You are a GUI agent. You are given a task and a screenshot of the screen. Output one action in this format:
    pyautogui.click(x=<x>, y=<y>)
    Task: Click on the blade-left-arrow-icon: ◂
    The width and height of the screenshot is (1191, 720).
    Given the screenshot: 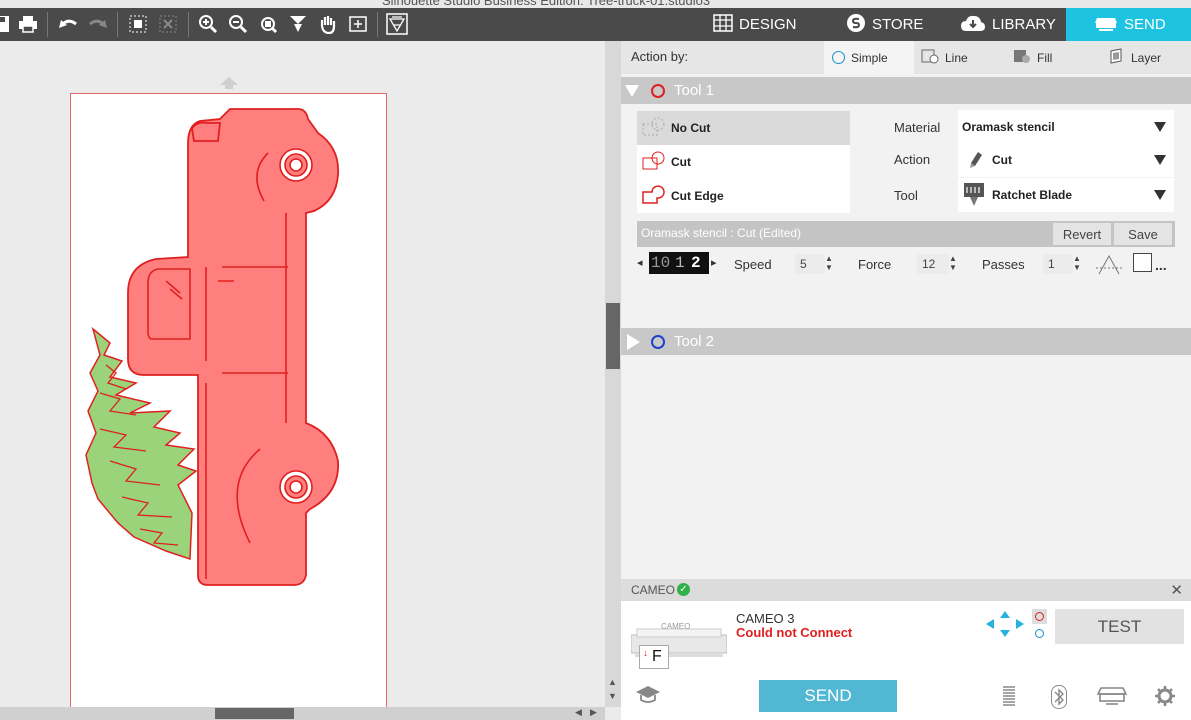 What is the action you would take?
    pyautogui.click(x=640, y=262)
    